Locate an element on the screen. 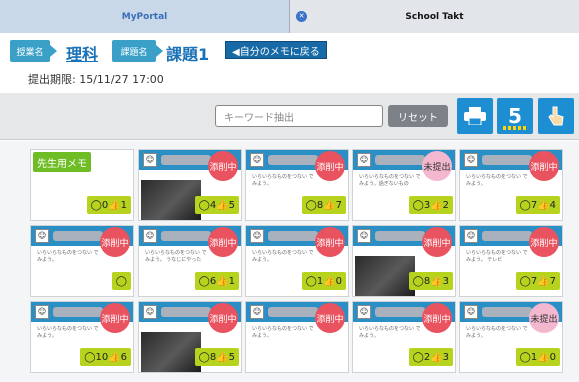 The width and height of the screenshot is (579, 382). deadline-text: 提出期限: 15/11/27 17:00 is located at coordinates (96, 79).